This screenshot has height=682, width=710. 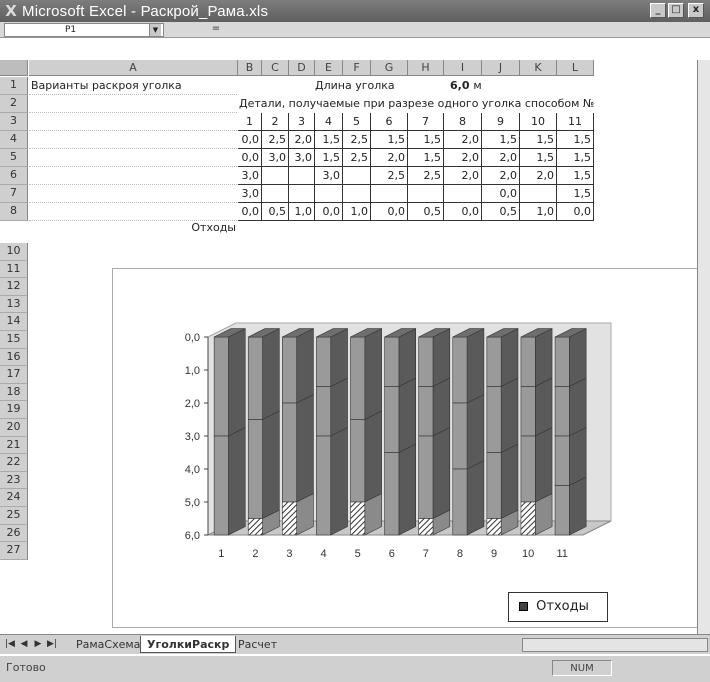 I want to click on column-header-d: D, so click(x=302, y=68).